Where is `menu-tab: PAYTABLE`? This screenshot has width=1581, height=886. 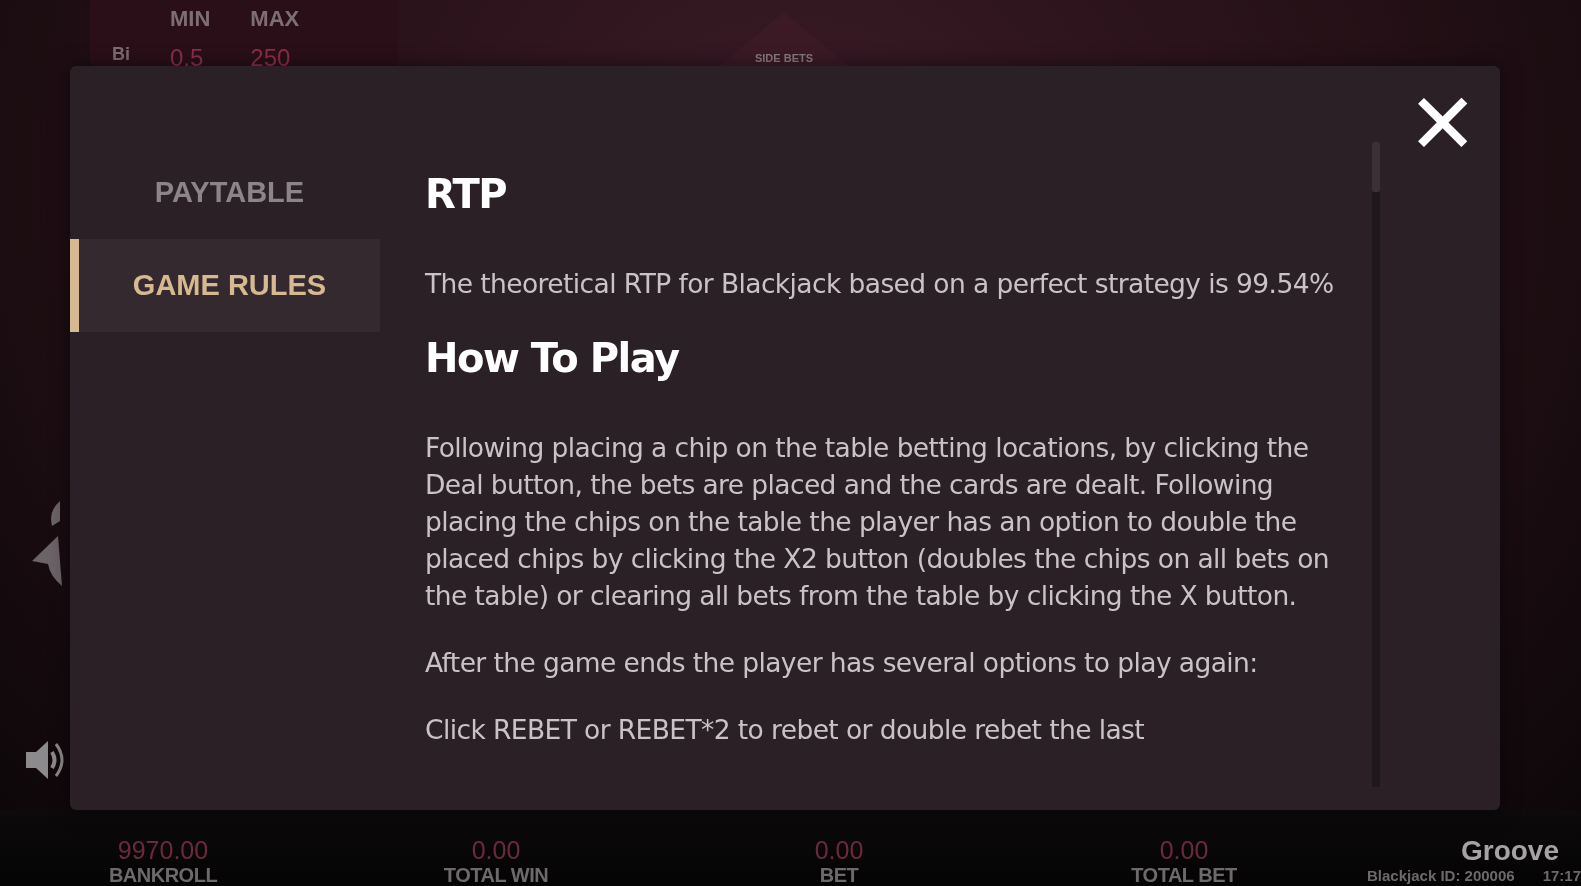 menu-tab: PAYTABLE is located at coordinates (225, 192).